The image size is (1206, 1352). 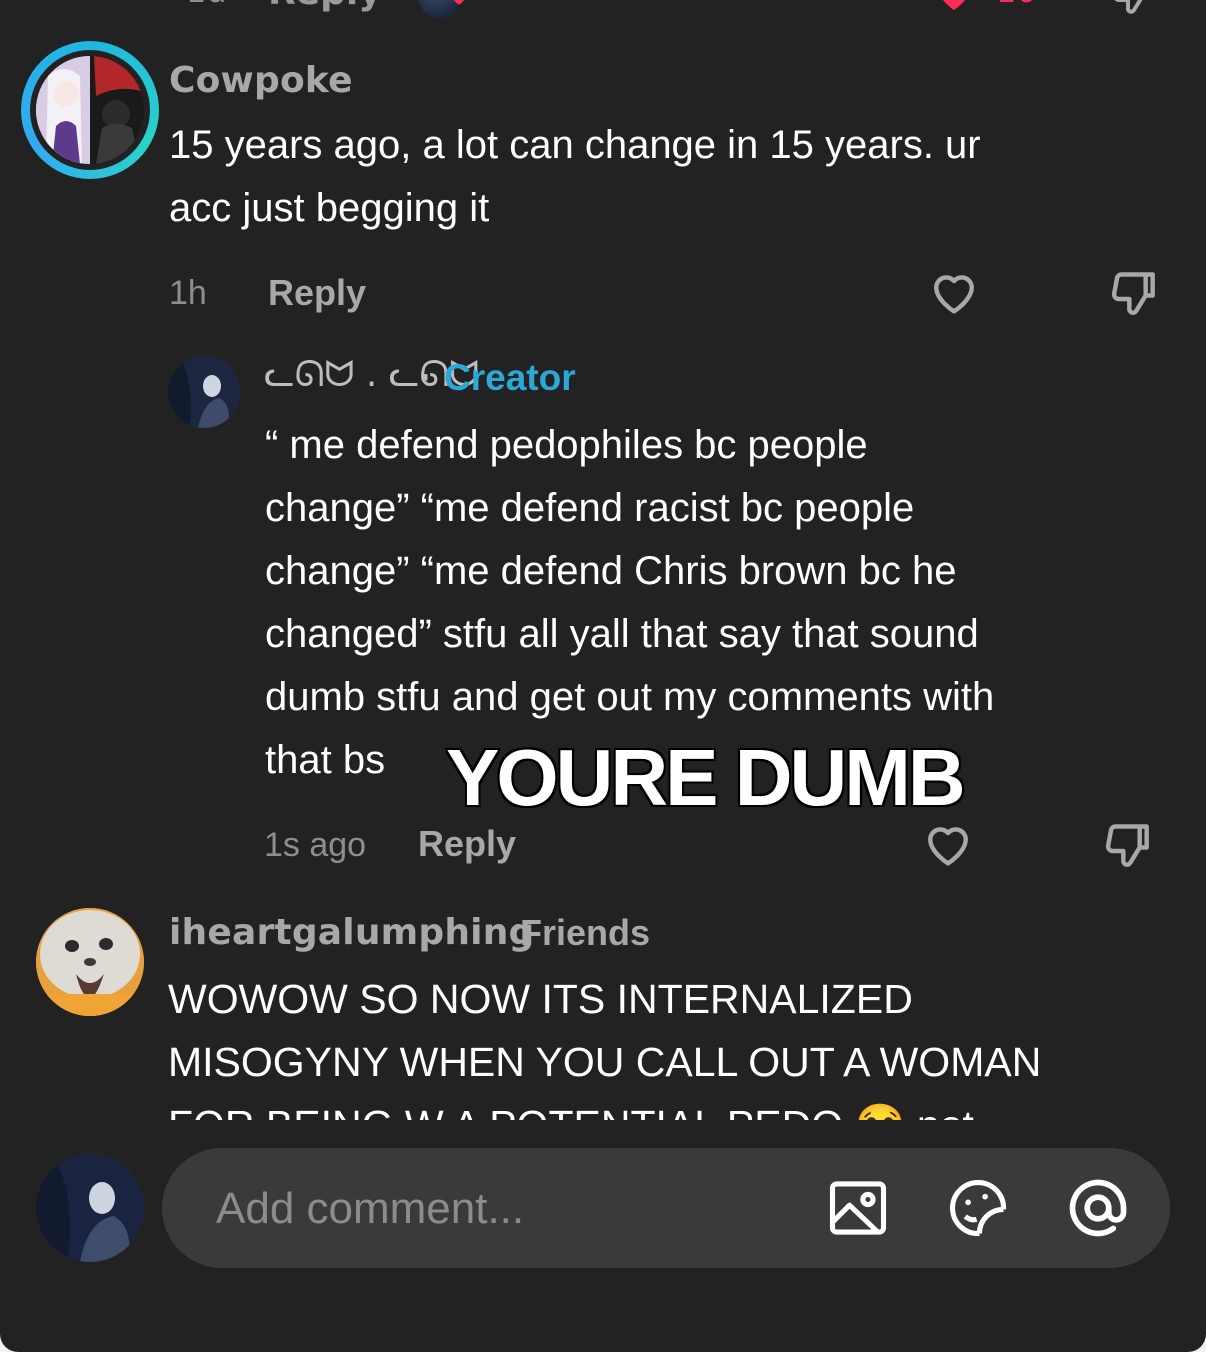 I want to click on creator-avatar, so click(x=204, y=392).